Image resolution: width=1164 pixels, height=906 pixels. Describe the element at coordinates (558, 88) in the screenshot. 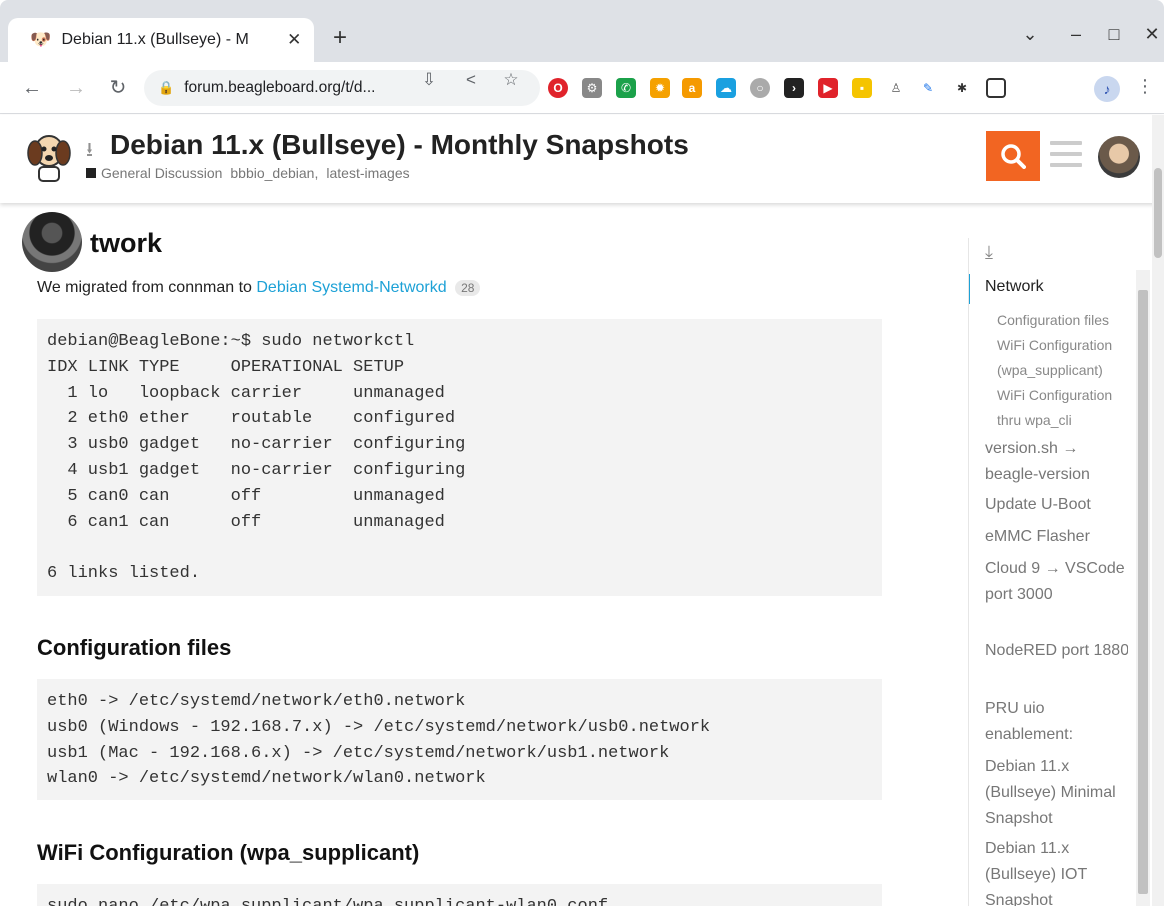

I see `opera-extension-icon: O` at that location.